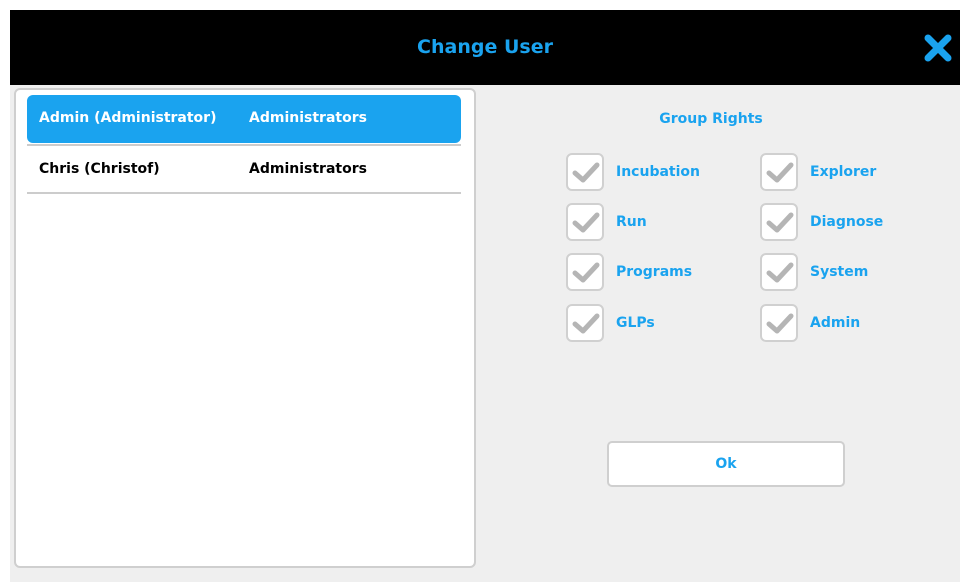 Image resolution: width=960 pixels, height=582 pixels. I want to click on glps-checkbox, so click(585, 323).